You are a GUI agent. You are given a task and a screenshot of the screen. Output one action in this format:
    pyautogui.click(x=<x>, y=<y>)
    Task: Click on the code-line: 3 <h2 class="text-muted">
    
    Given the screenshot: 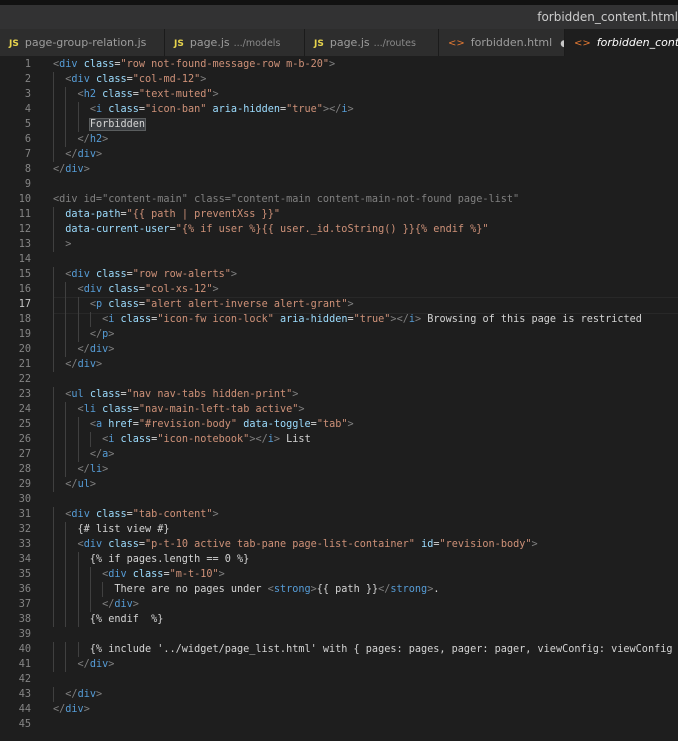 What is the action you would take?
    pyautogui.click(x=339, y=94)
    